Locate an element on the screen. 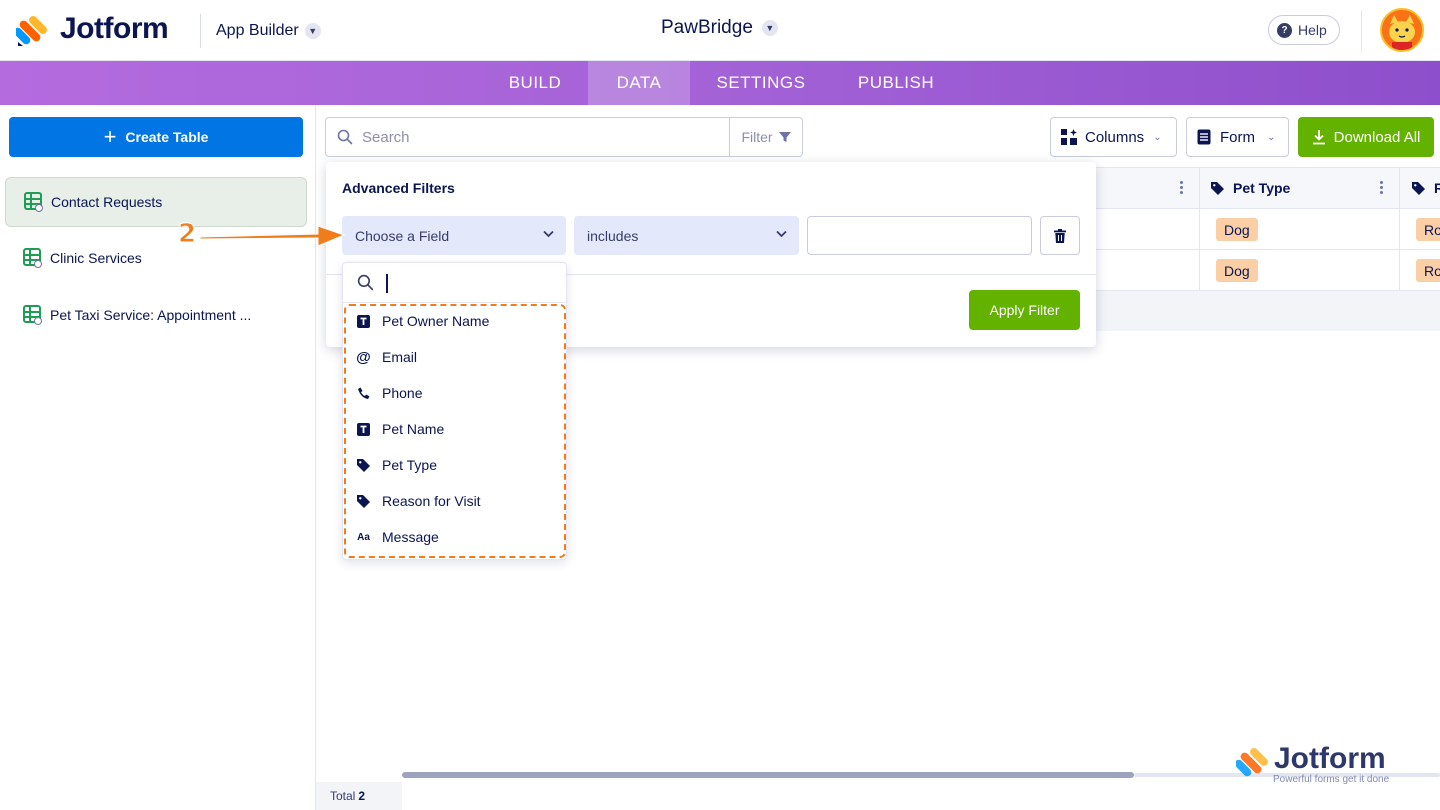  sidebar-item-contact-requests: Contact Requests is located at coordinates (156, 202).